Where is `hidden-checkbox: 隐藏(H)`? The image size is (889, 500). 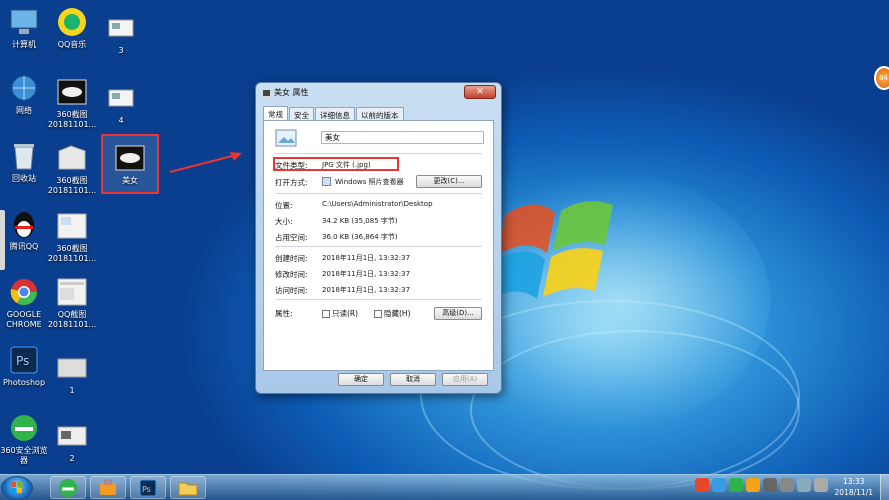 hidden-checkbox: 隐藏(H) is located at coordinates (392, 313).